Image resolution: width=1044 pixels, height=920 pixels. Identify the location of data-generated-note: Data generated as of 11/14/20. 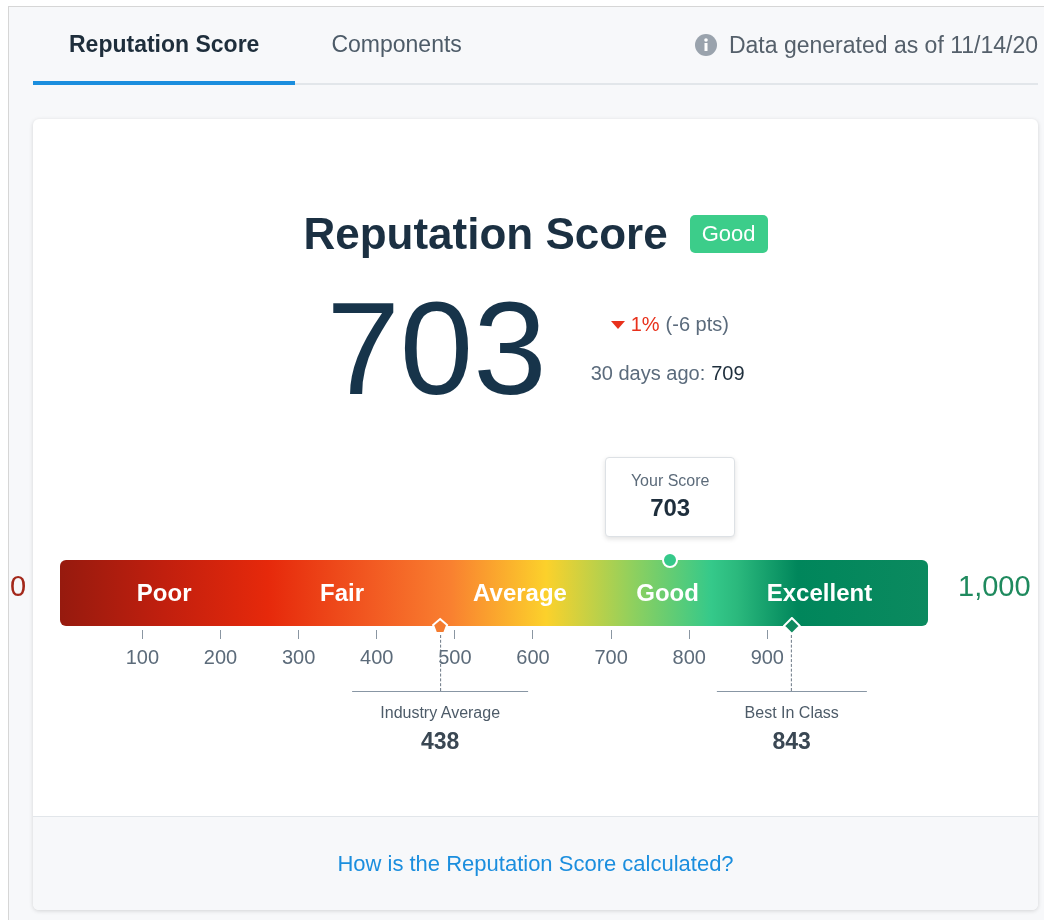
(883, 45).